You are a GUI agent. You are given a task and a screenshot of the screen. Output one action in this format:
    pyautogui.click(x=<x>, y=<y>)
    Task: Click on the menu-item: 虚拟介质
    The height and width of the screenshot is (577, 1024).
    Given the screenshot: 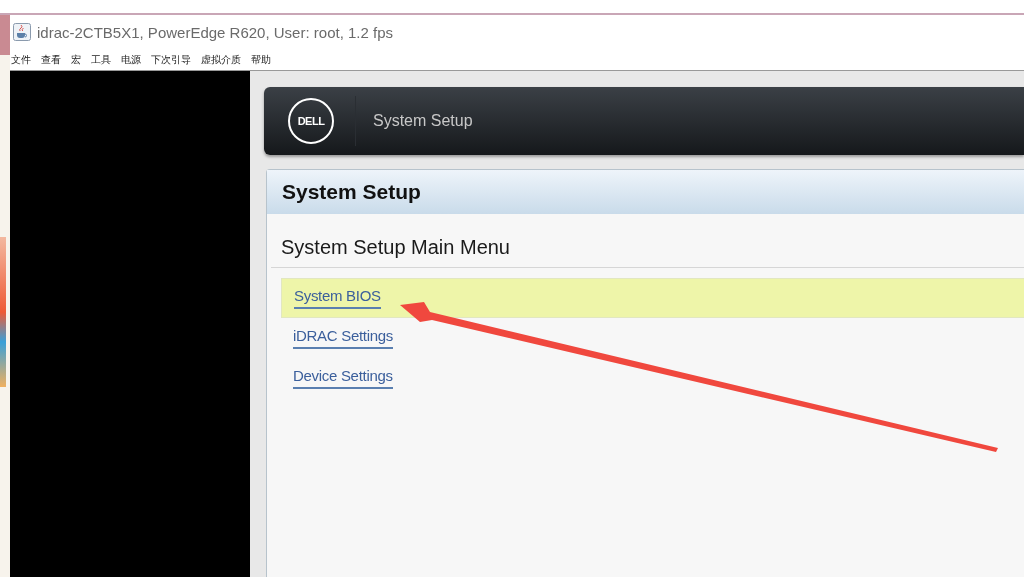 What is the action you would take?
    pyautogui.click(x=221, y=59)
    